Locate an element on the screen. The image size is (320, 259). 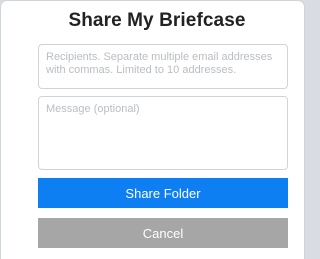
share-folder-button: Share Folder is located at coordinates (163, 193).